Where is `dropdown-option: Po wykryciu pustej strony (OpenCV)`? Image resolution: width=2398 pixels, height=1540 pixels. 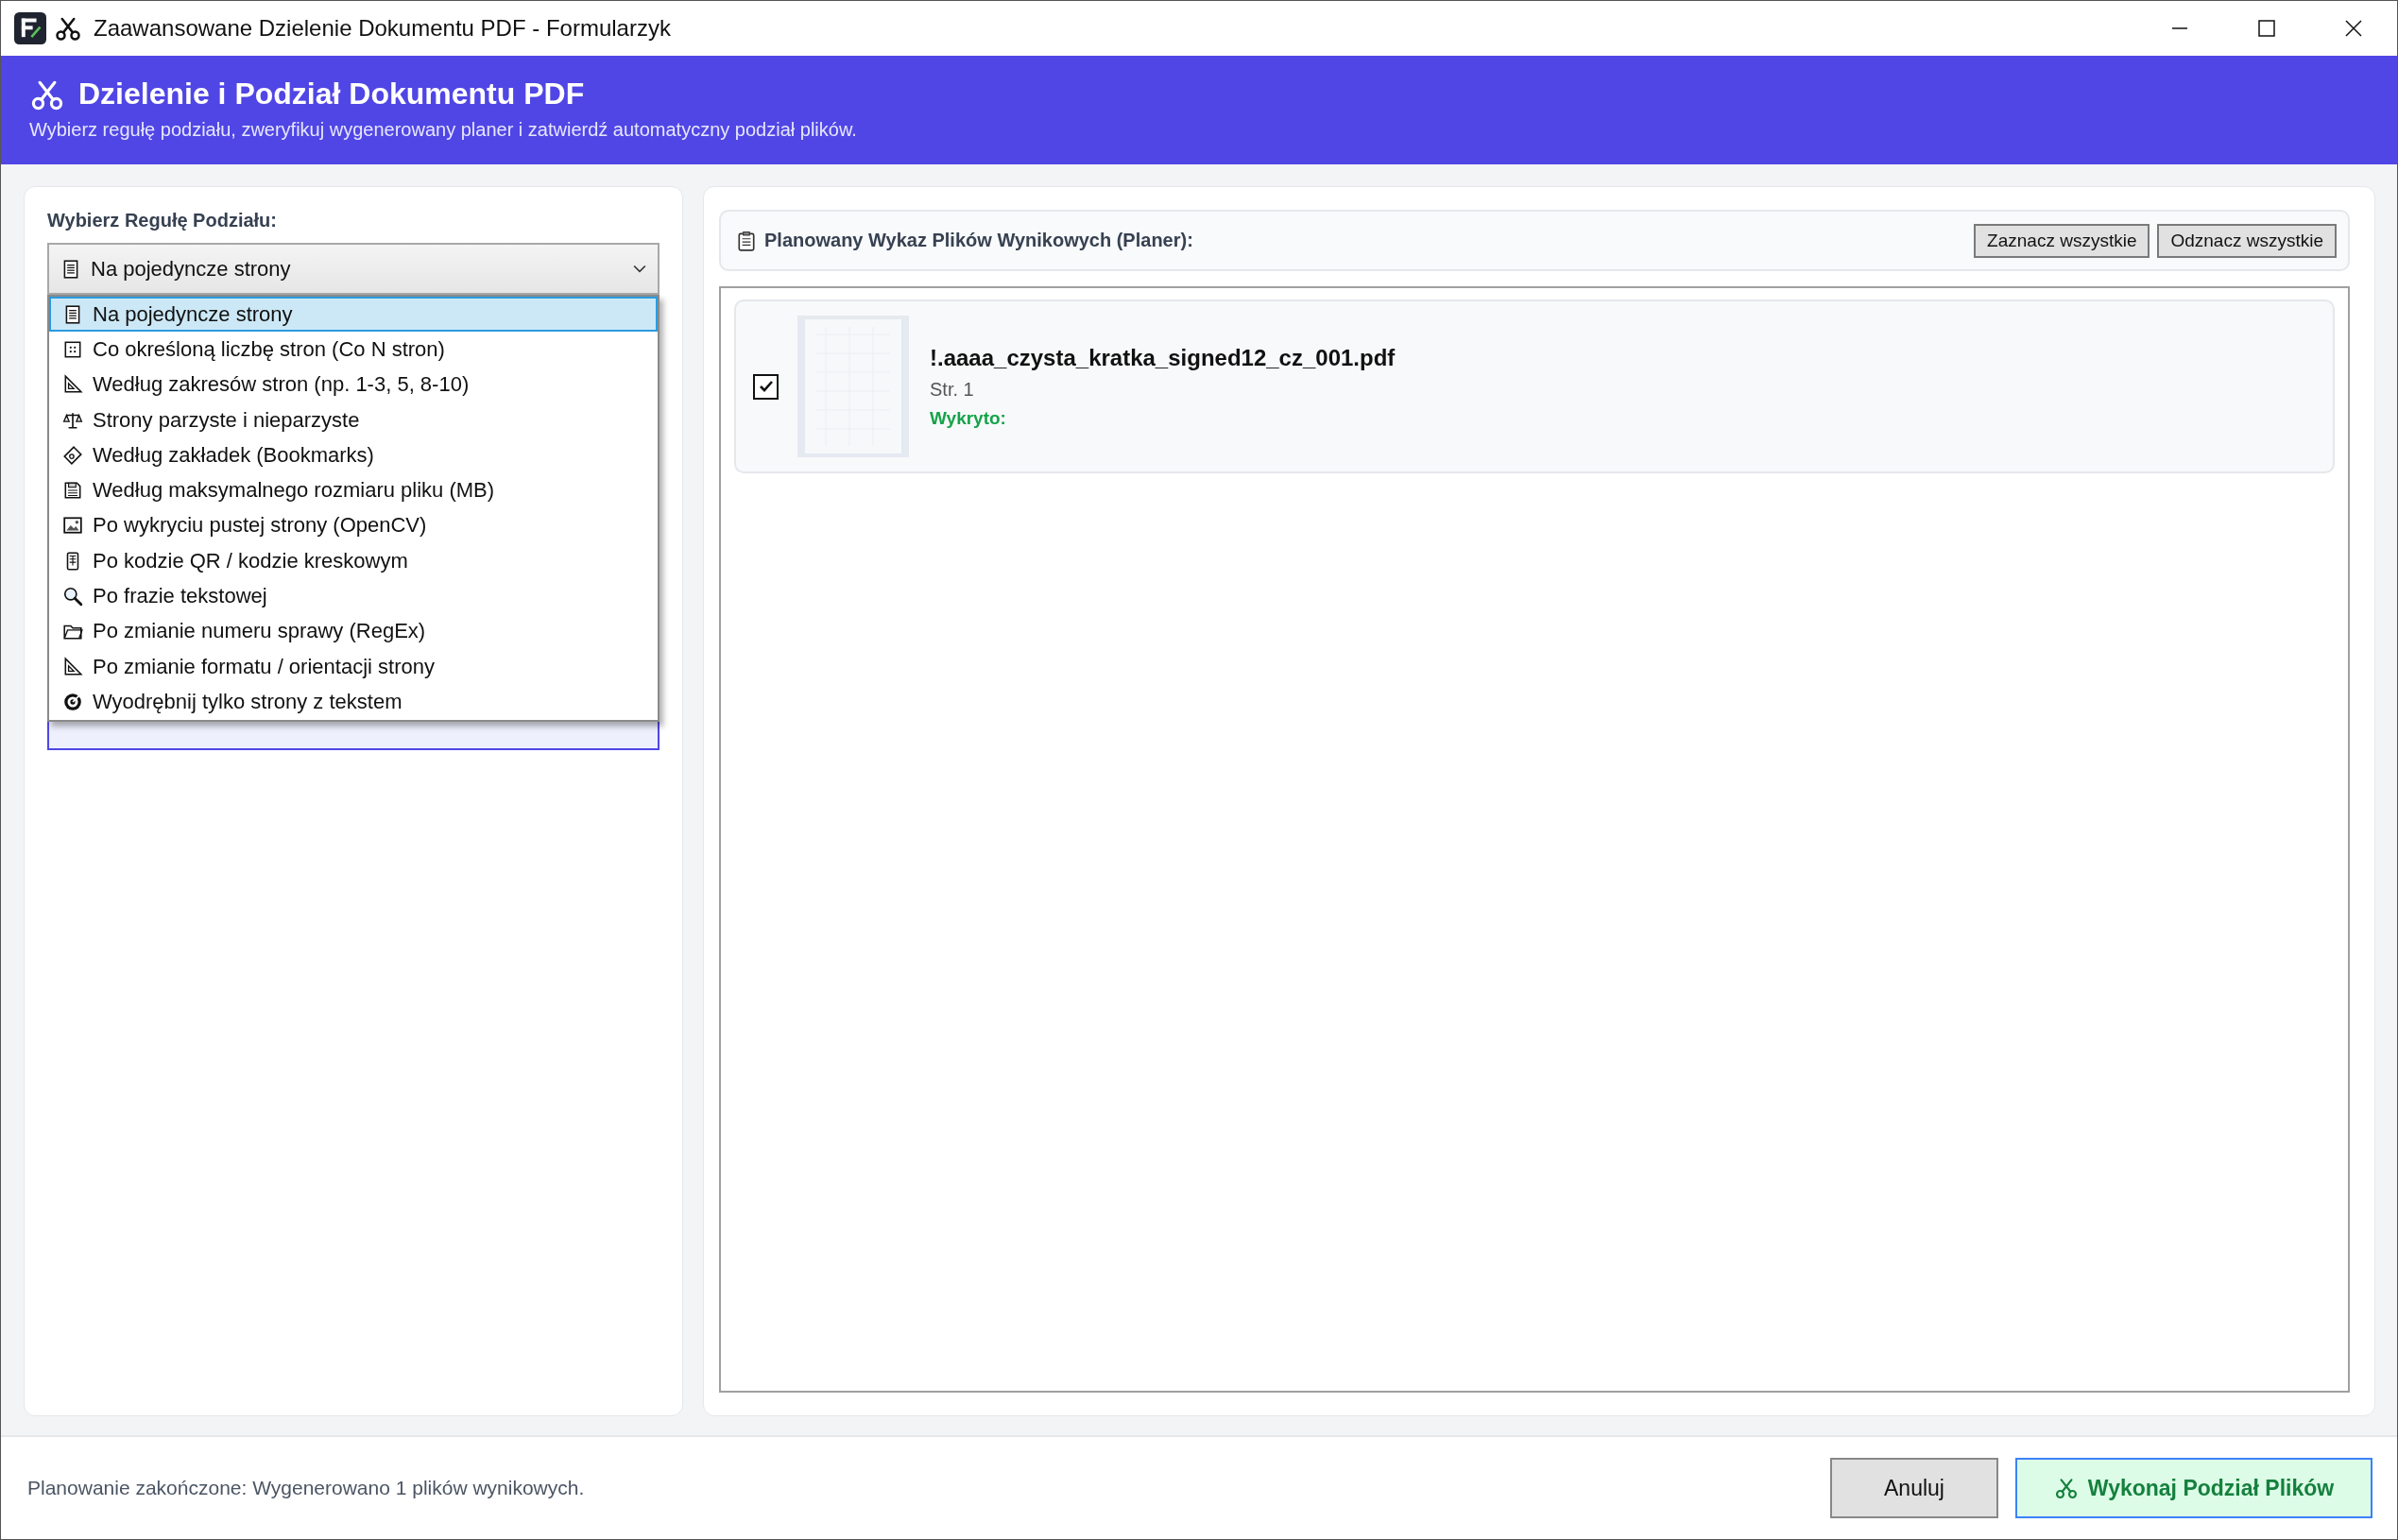
dropdown-option: Po wykryciu pustej strony (OpenCV) is located at coordinates (353, 525).